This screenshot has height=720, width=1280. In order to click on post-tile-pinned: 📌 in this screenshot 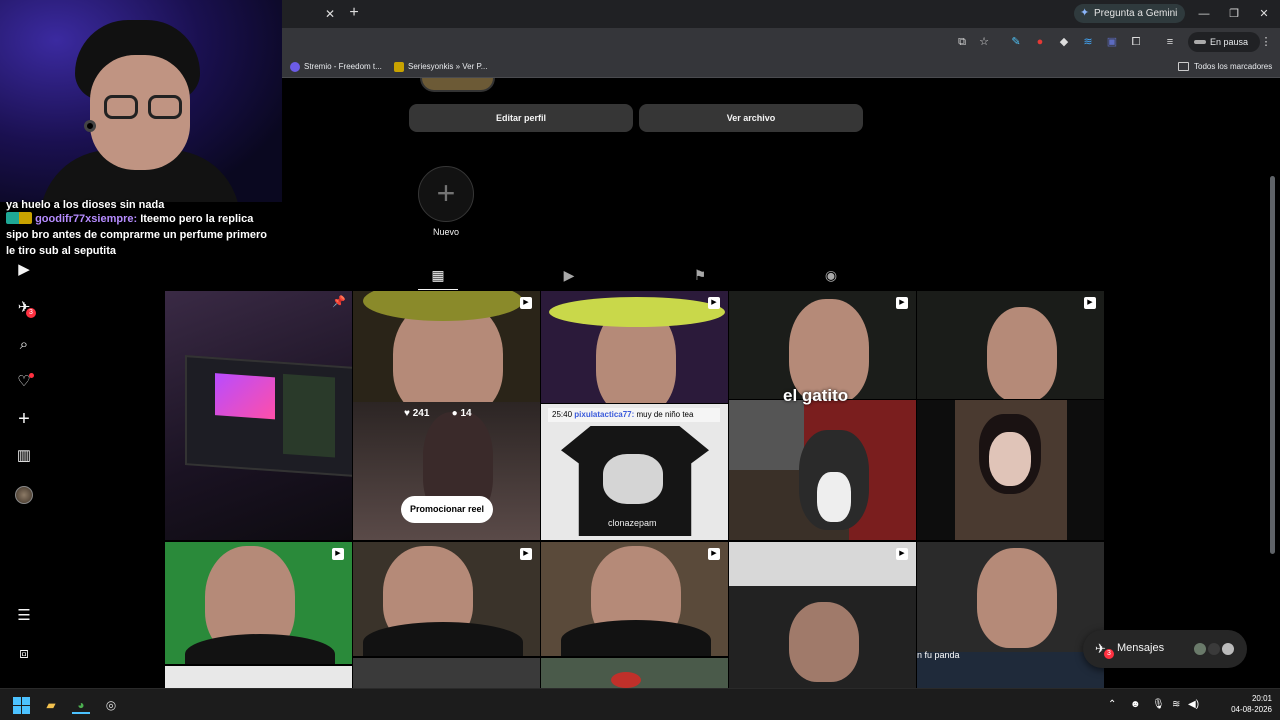, I will do `click(258, 415)`.